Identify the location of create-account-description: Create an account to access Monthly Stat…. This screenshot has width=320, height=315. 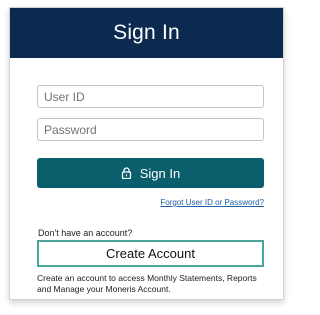
(147, 283).